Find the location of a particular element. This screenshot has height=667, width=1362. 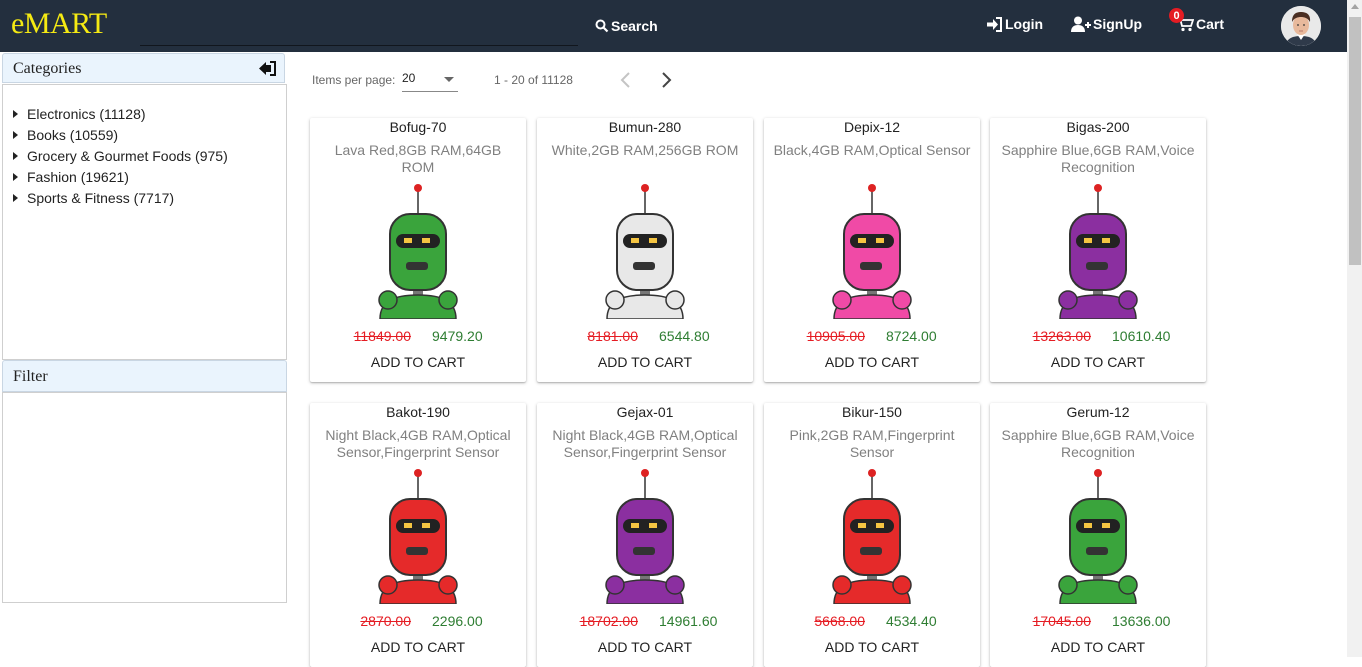

discounted-price: 8724.00 is located at coordinates (911, 336).